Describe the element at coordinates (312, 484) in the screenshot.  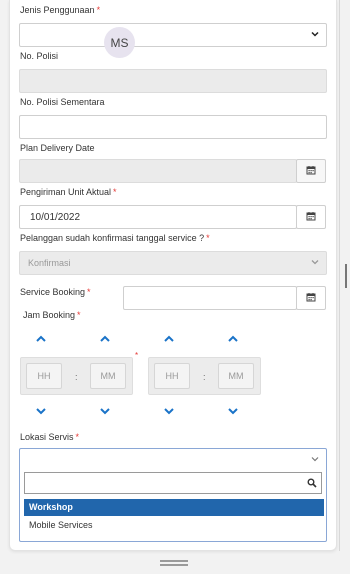
I see `search-icon` at that location.